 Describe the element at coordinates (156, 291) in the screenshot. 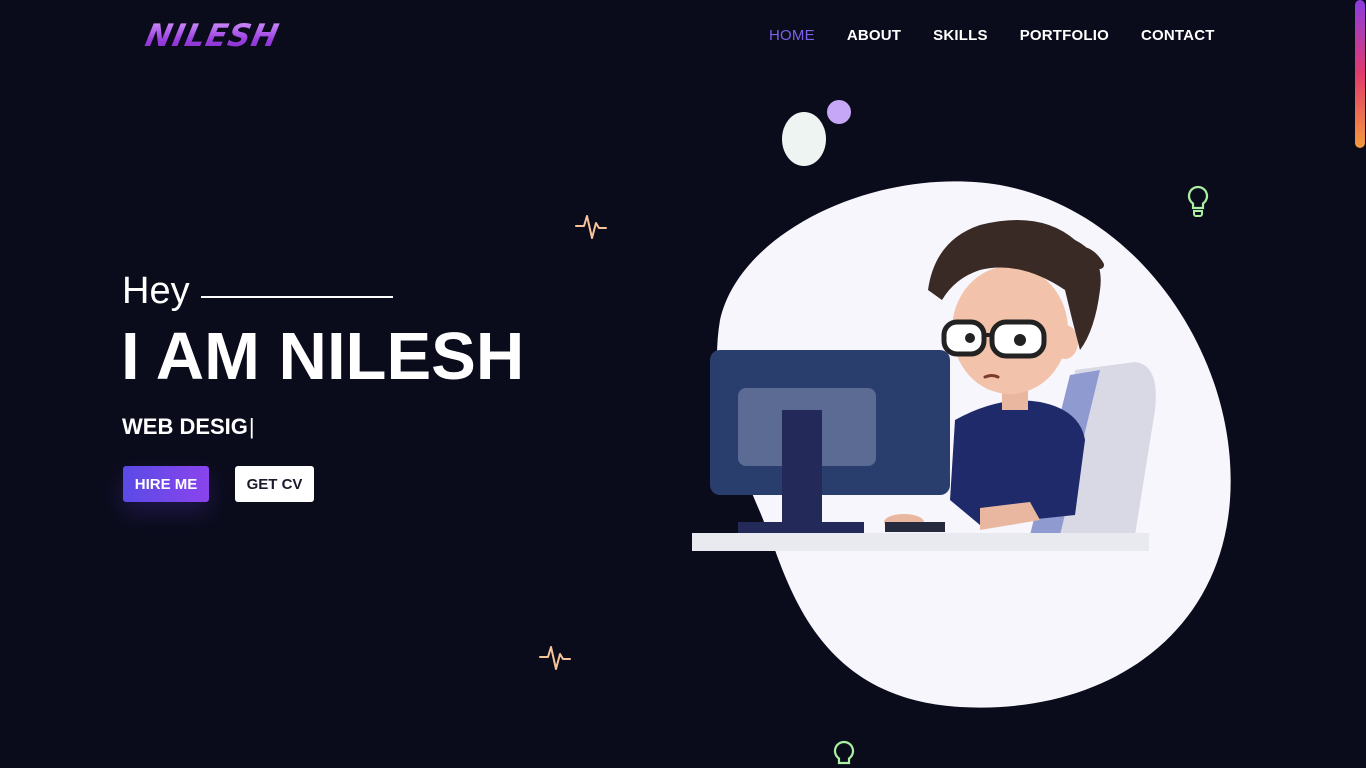

I see `greeting-text: Hey` at that location.